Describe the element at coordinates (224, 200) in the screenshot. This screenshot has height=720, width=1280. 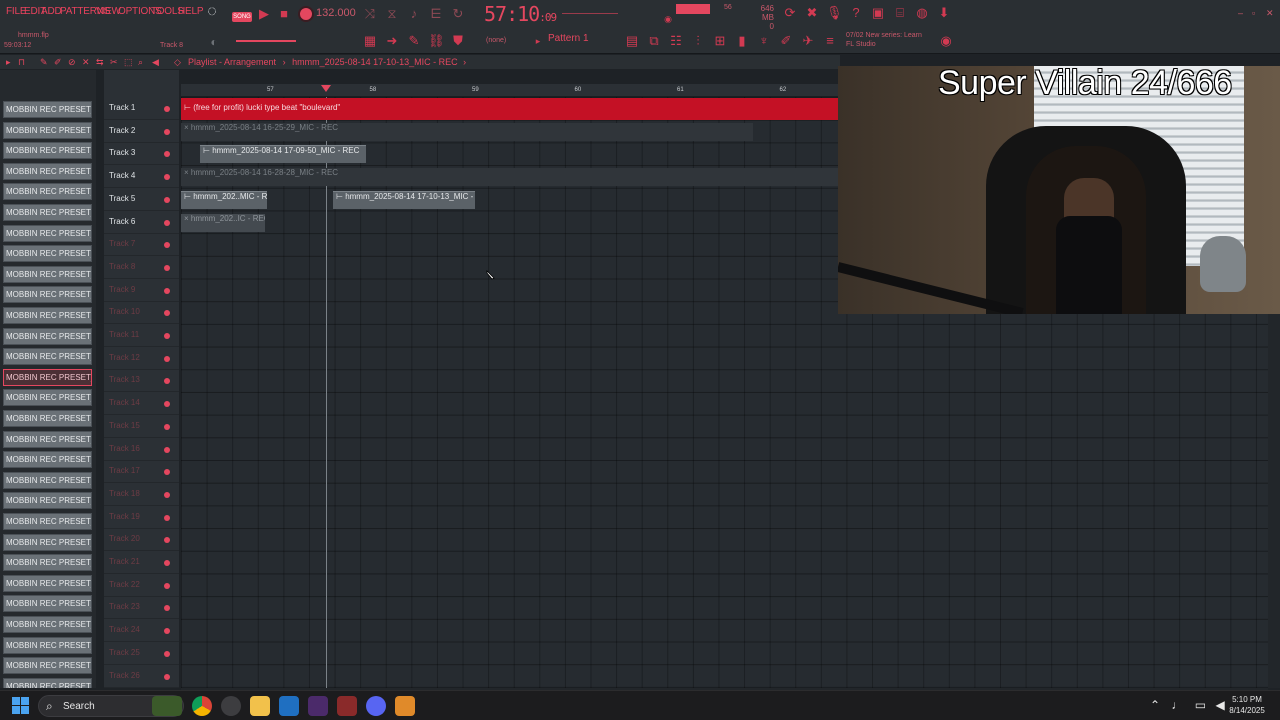
I see `clip-track5-a: ⊢ hmmm_202..MIC - REC` at that location.